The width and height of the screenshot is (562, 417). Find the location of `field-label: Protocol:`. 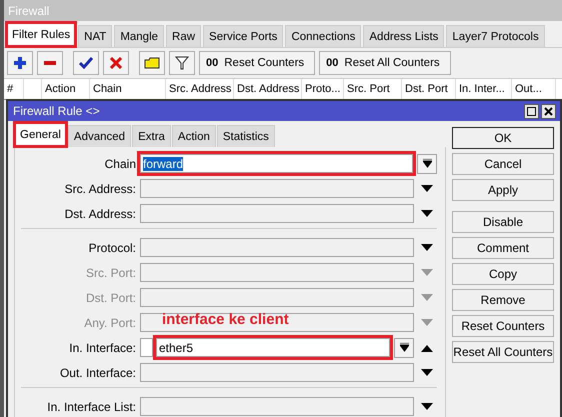

field-label: Protocol: is located at coordinates (112, 247).